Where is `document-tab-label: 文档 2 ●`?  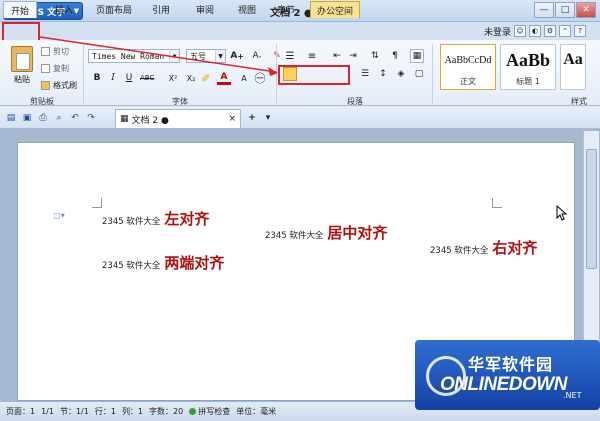
document-tab-label: 文档 2 ● is located at coordinates (150, 120).